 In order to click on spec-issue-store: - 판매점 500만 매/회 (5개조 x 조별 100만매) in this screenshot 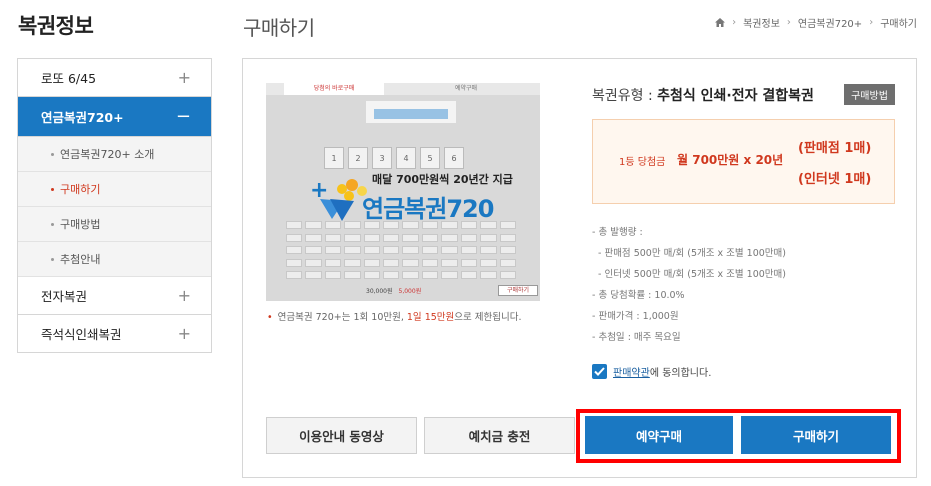, I will do `click(692, 253)`.